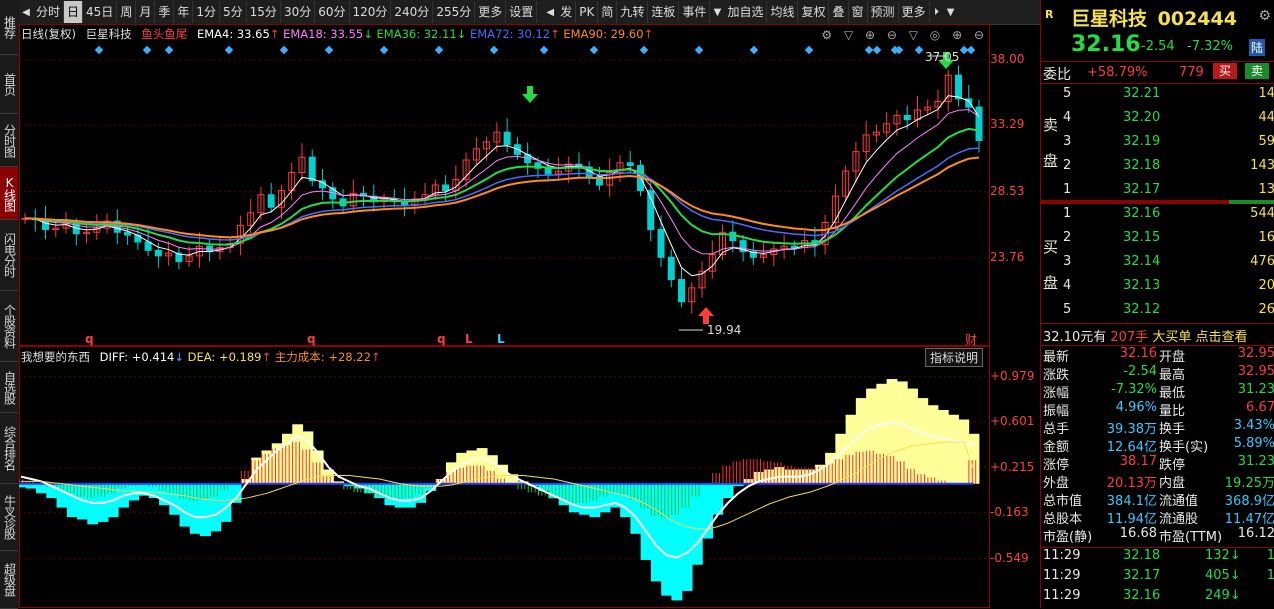 The width and height of the screenshot is (1274, 609). What do you see at coordinates (9, 27) in the screenshot?
I see `left-nav-item-0: 推荐` at bounding box center [9, 27].